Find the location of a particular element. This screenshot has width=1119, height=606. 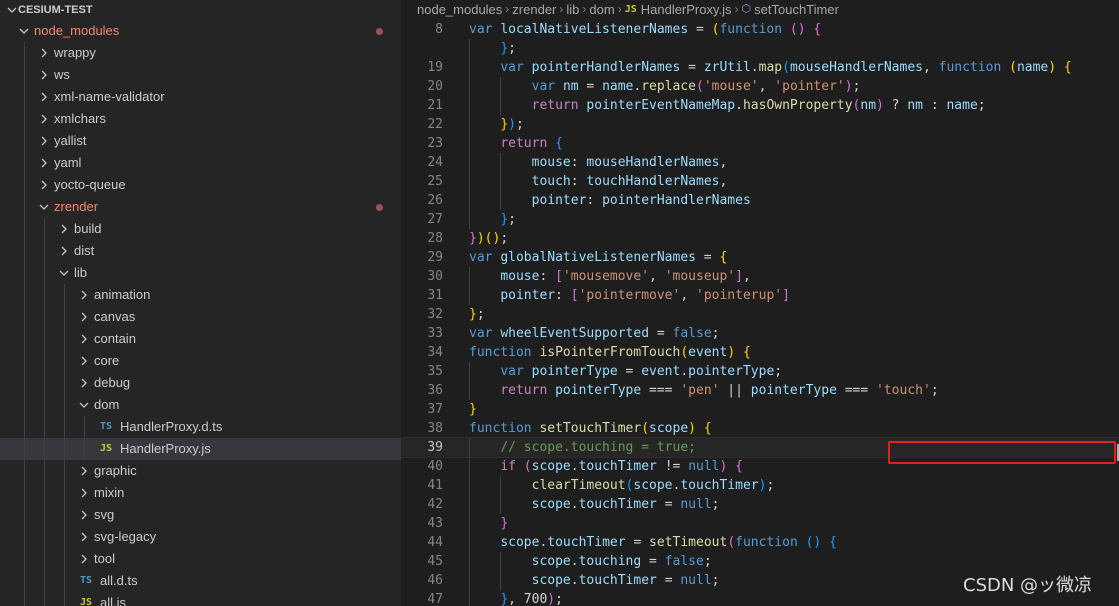

tree-folder: core is located at coordinates (200, 361).